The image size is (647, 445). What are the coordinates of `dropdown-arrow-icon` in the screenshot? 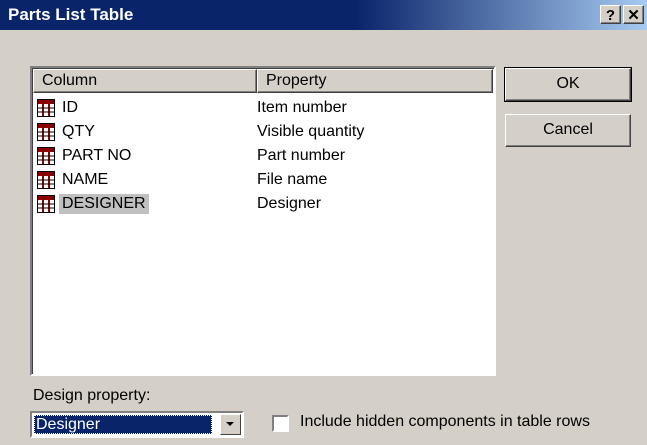 It's located at (230, 424).